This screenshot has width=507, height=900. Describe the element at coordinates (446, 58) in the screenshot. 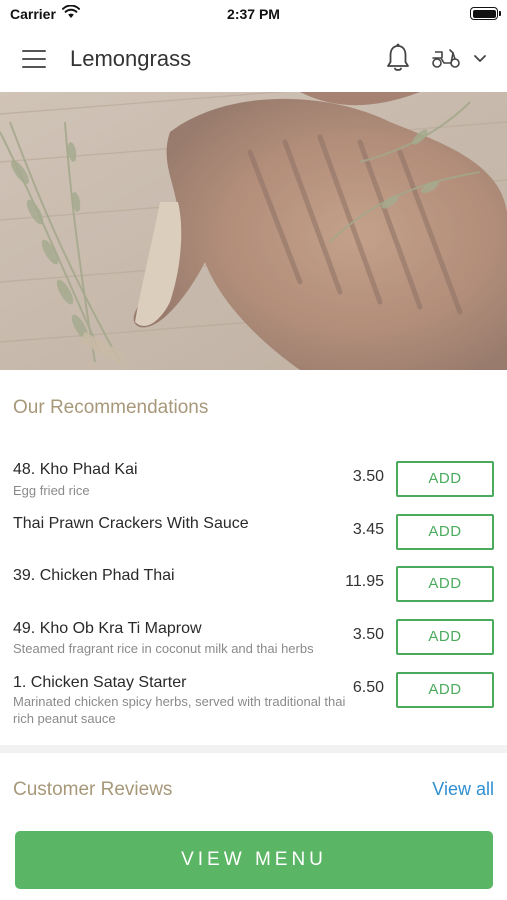

I see `scooter-icon` at that location.